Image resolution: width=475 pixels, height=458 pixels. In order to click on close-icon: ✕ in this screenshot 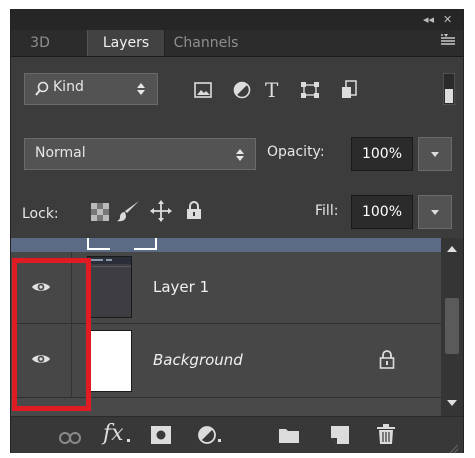, I will do `click(447, 20)`.